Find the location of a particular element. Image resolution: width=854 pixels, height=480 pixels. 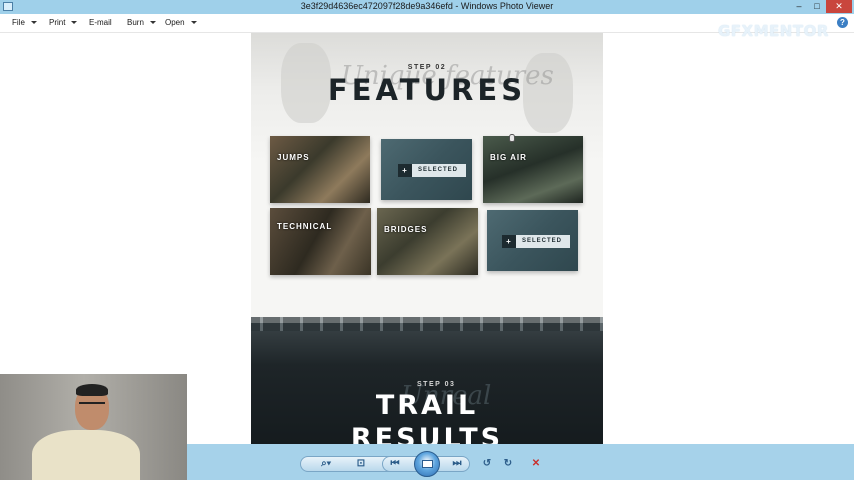

menu-email: E-mail is located at coordinates (100, 22).